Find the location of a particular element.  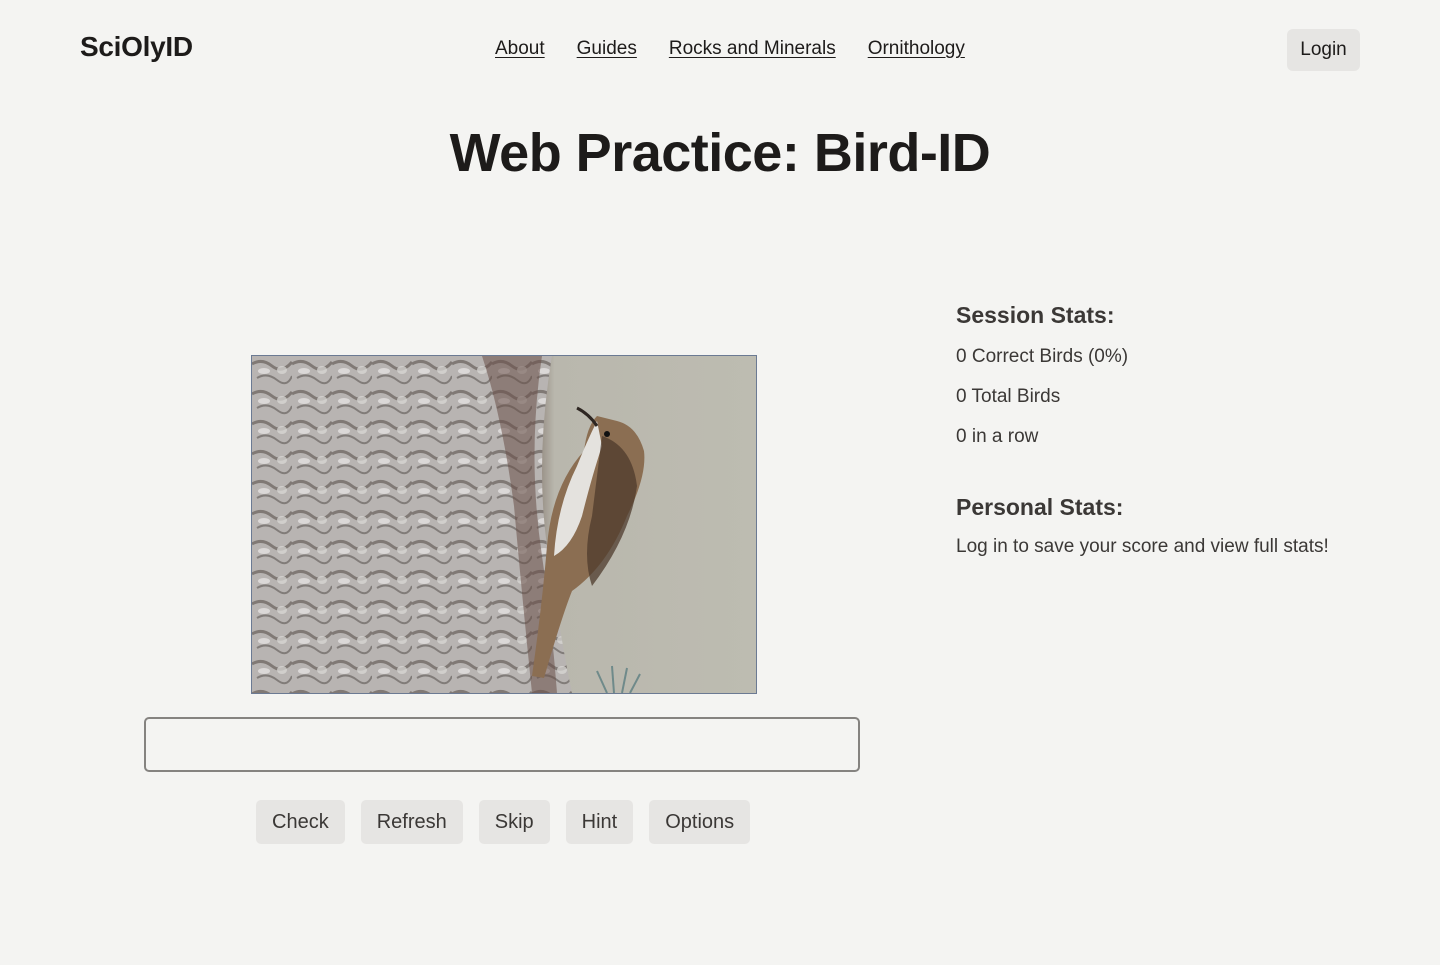

answer-input is located at coordinates (502, 744).